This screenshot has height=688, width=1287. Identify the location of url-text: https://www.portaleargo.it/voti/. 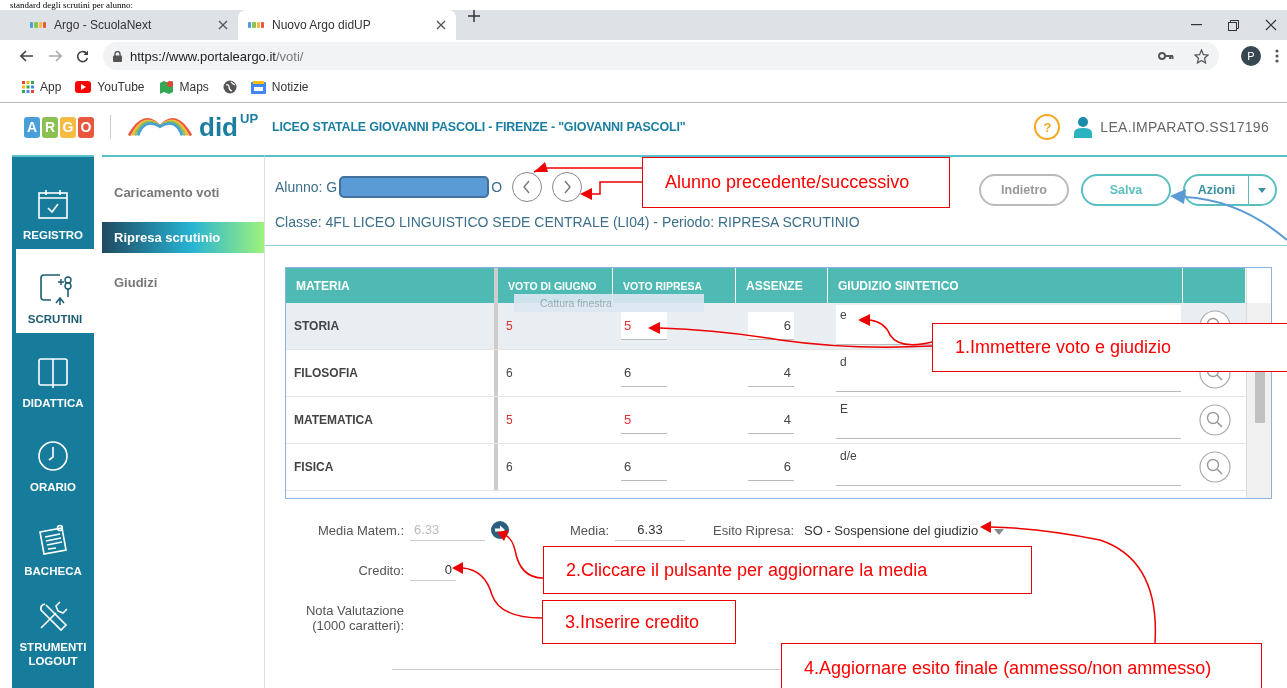
(217, 56).